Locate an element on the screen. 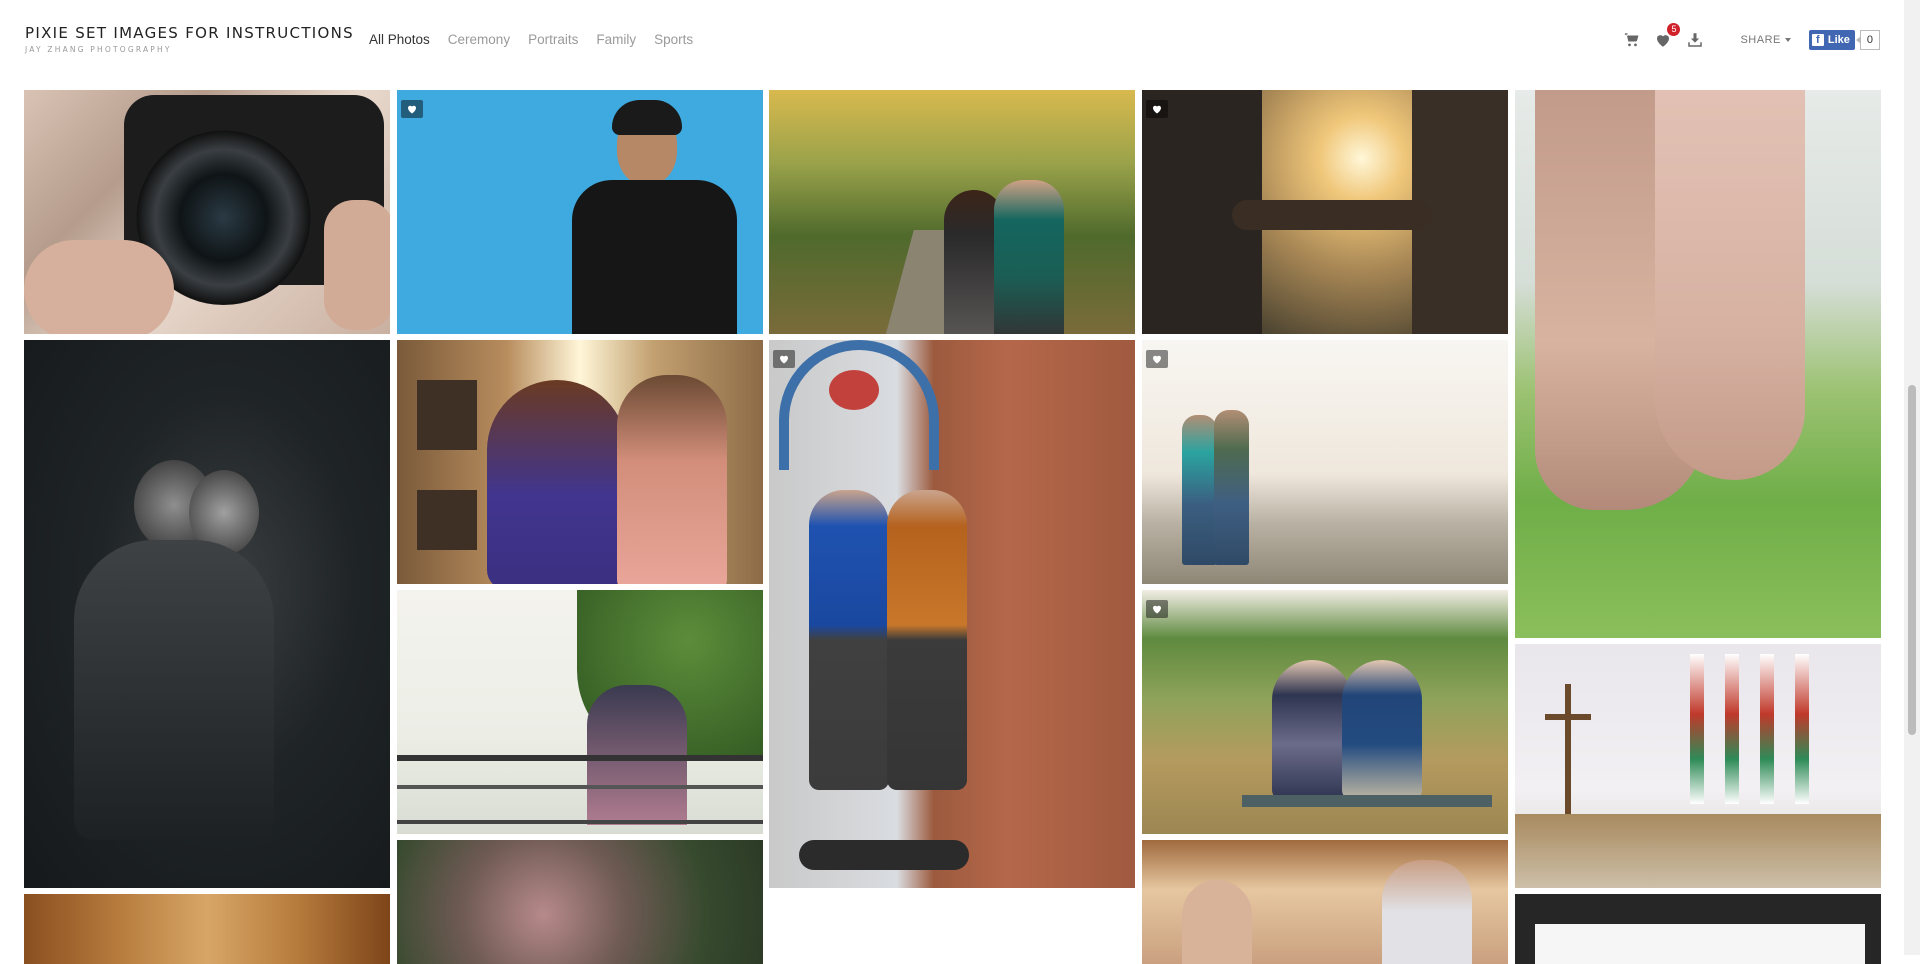  nav-item-family: Family is located at coordinates (616, 39).